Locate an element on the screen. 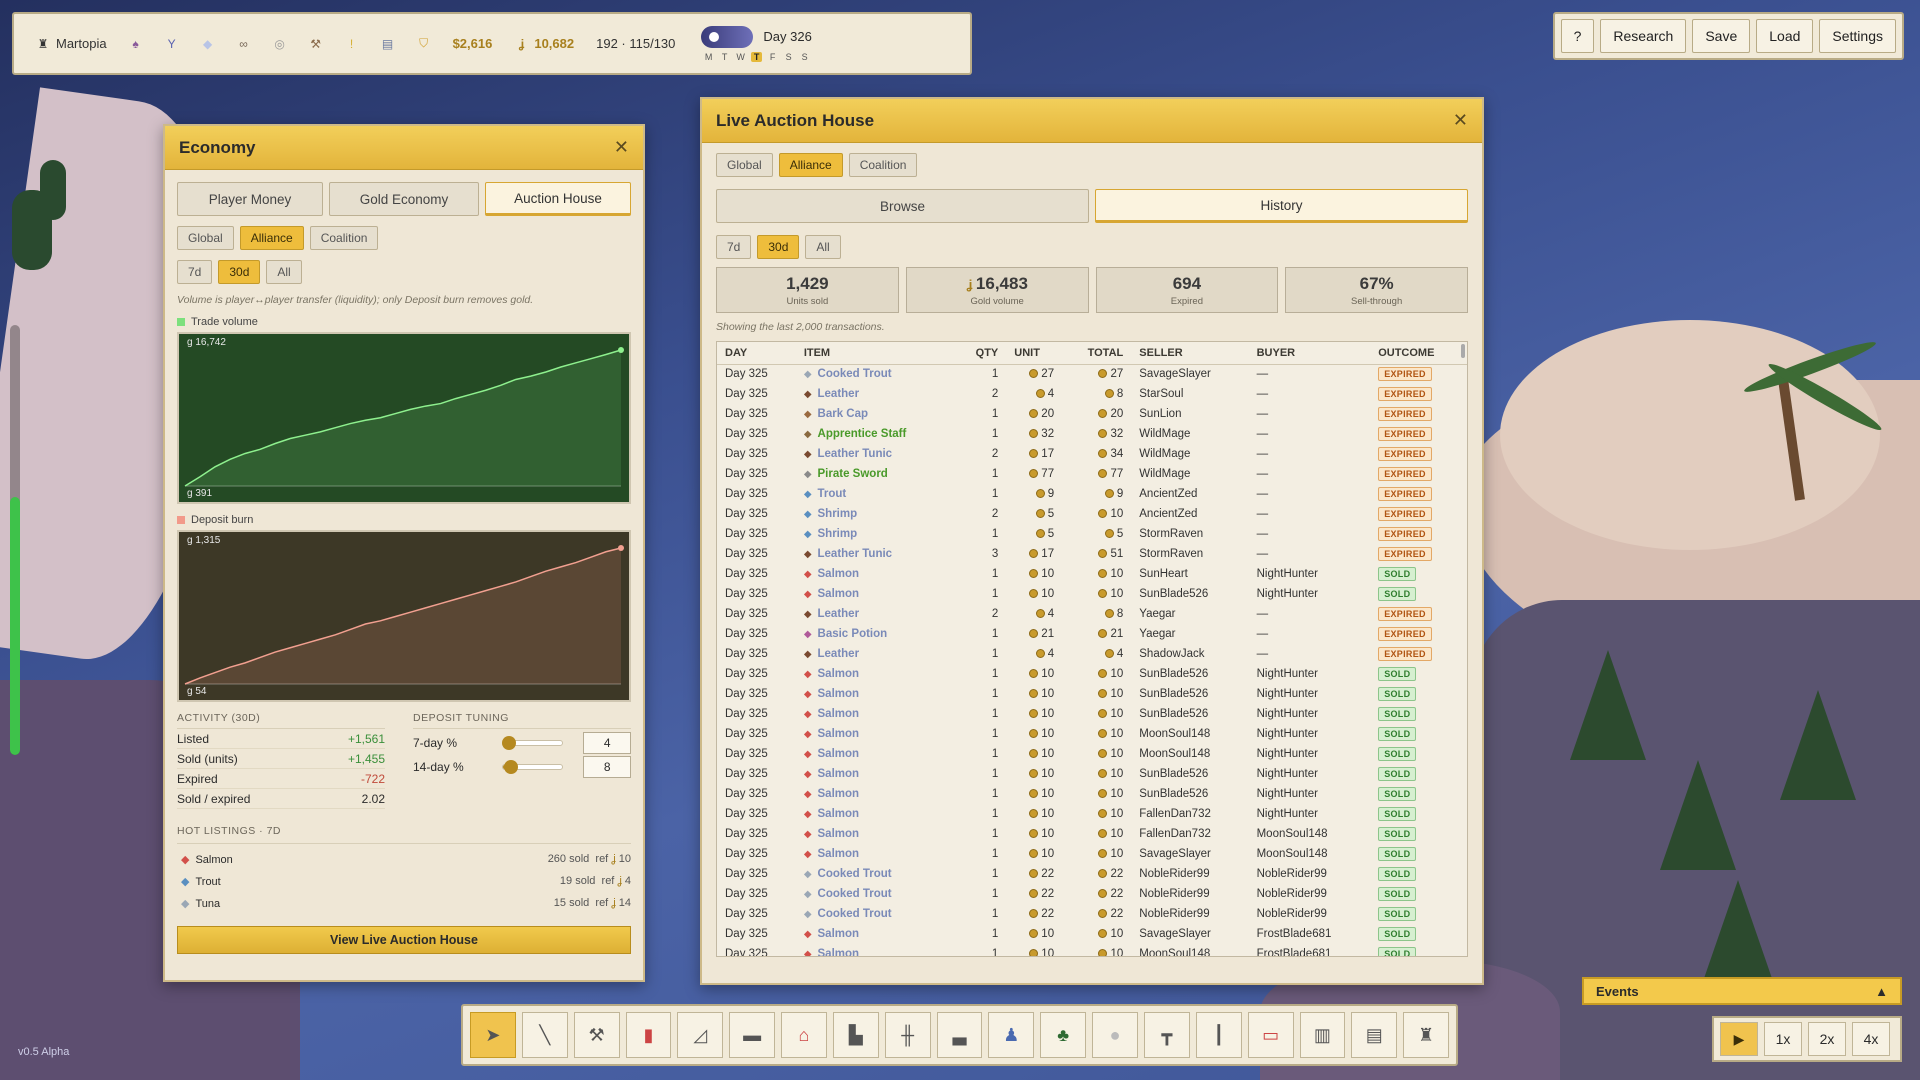 The image size is (1920, 1080). statue-icon: ♟ is located at coordinates (1011, 1035).